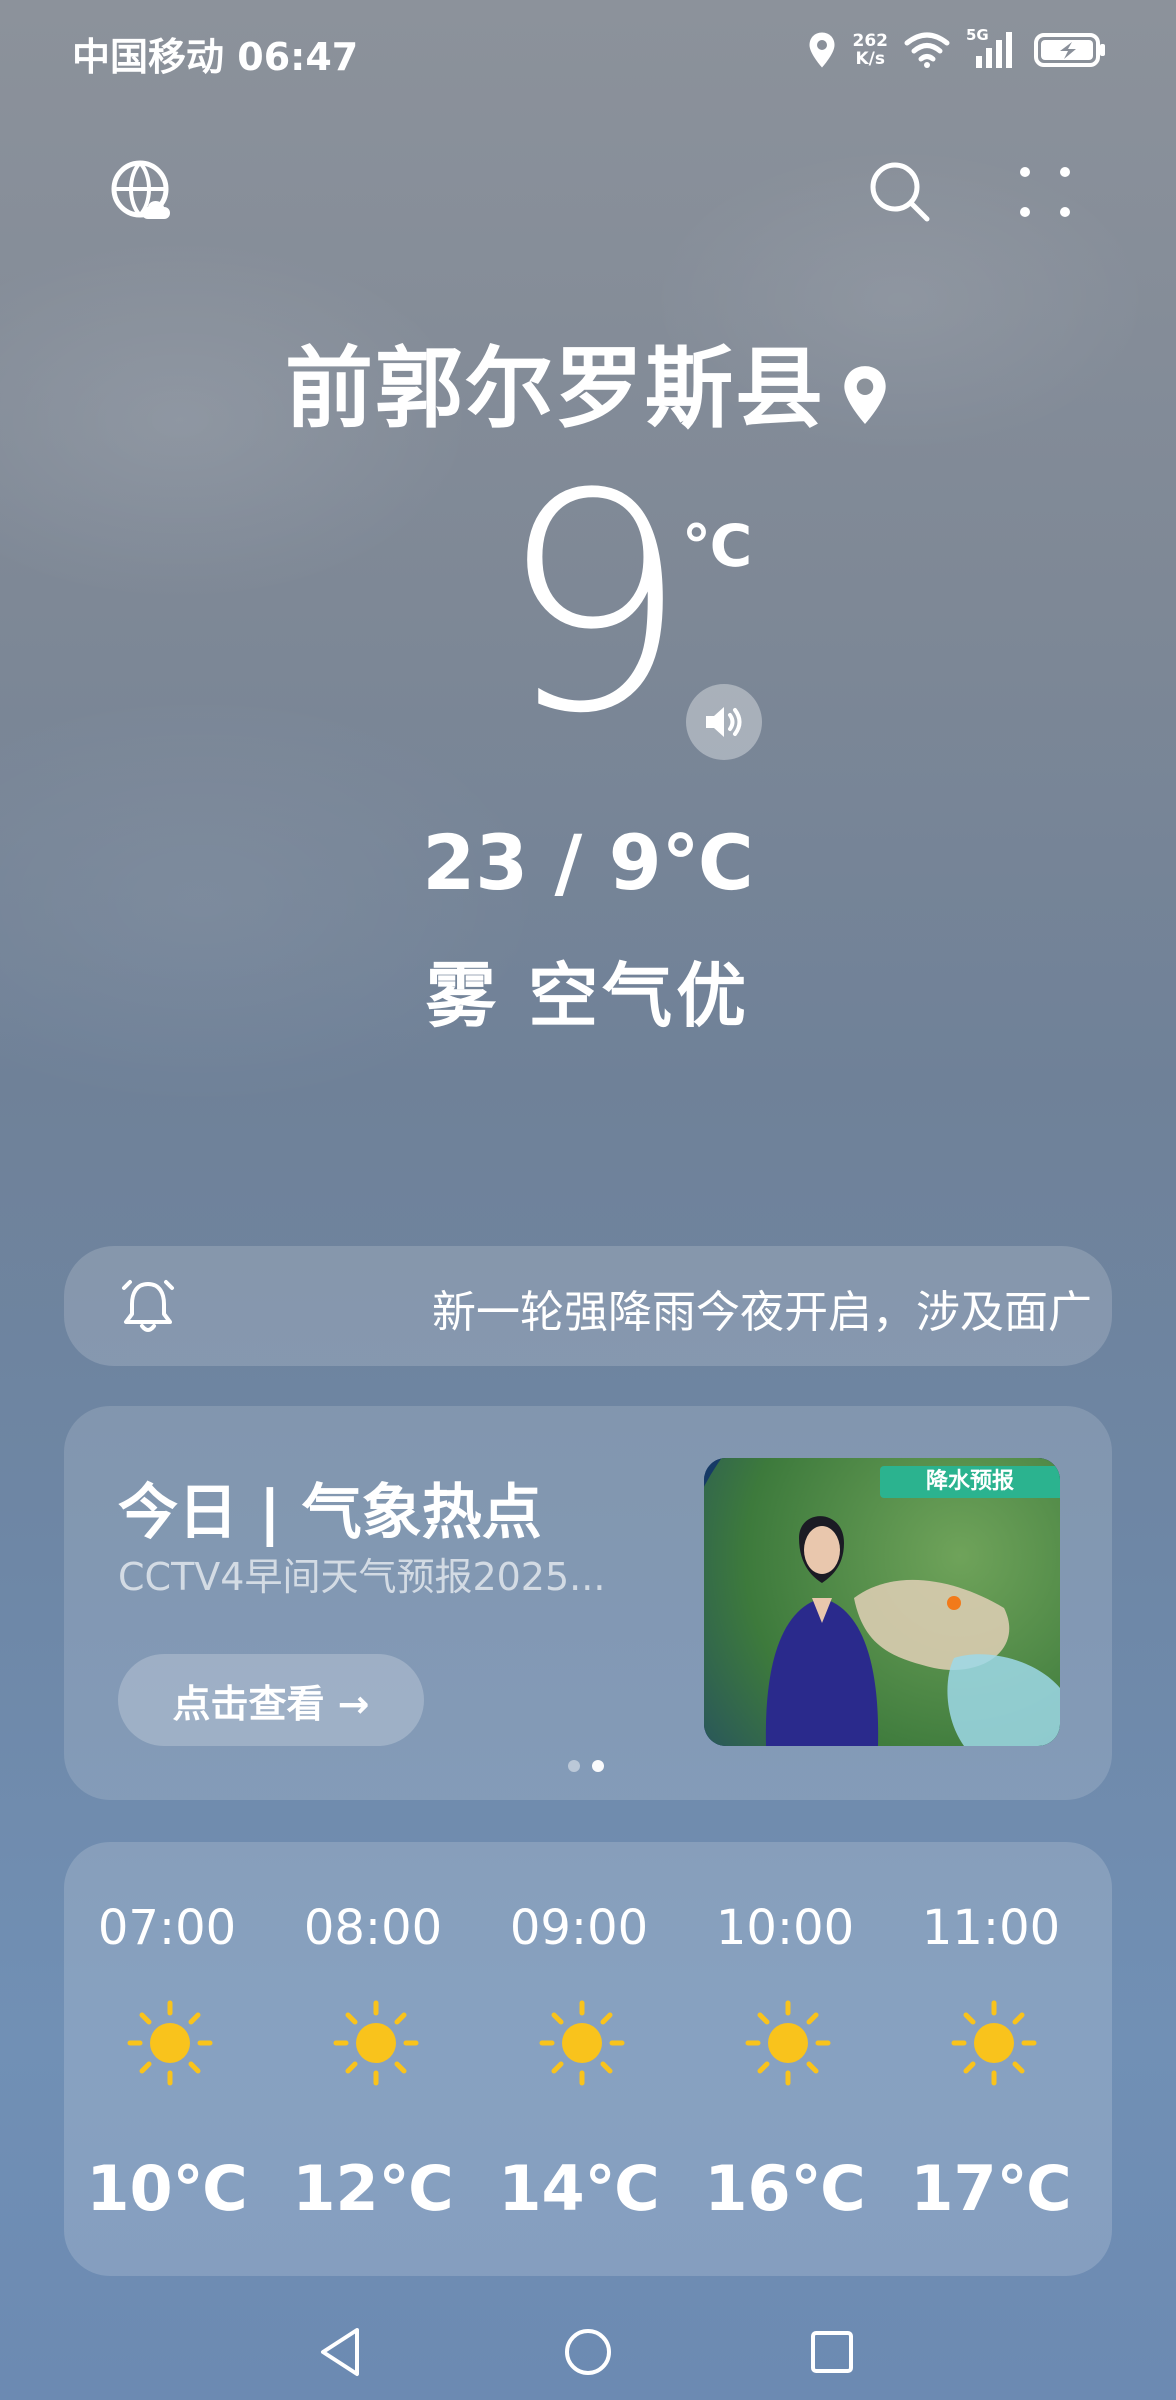 The width and height of the screenshot is (1176, 2400). I want to click on view-button-label: 点击查看 →, so click(271, 1703).